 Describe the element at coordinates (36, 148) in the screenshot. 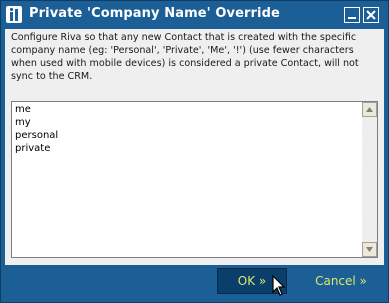

I see `list-item: private` at that location.